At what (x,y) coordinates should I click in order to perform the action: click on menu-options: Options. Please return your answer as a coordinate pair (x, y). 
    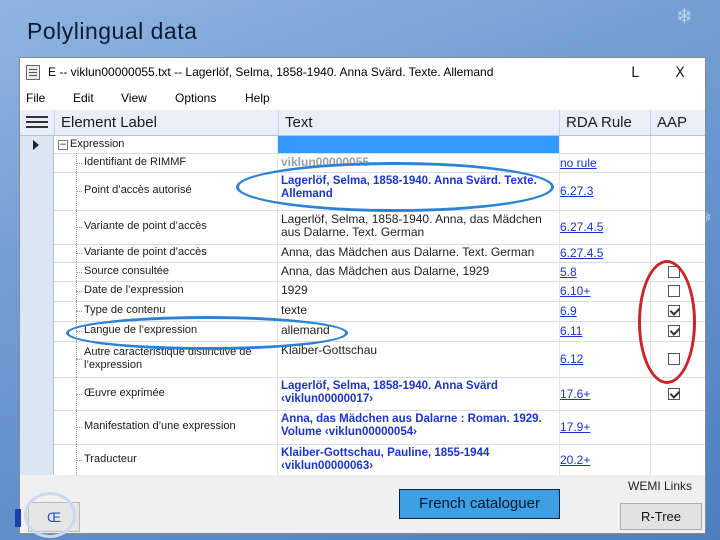
    Looking at the image, I should click on (195, 98).